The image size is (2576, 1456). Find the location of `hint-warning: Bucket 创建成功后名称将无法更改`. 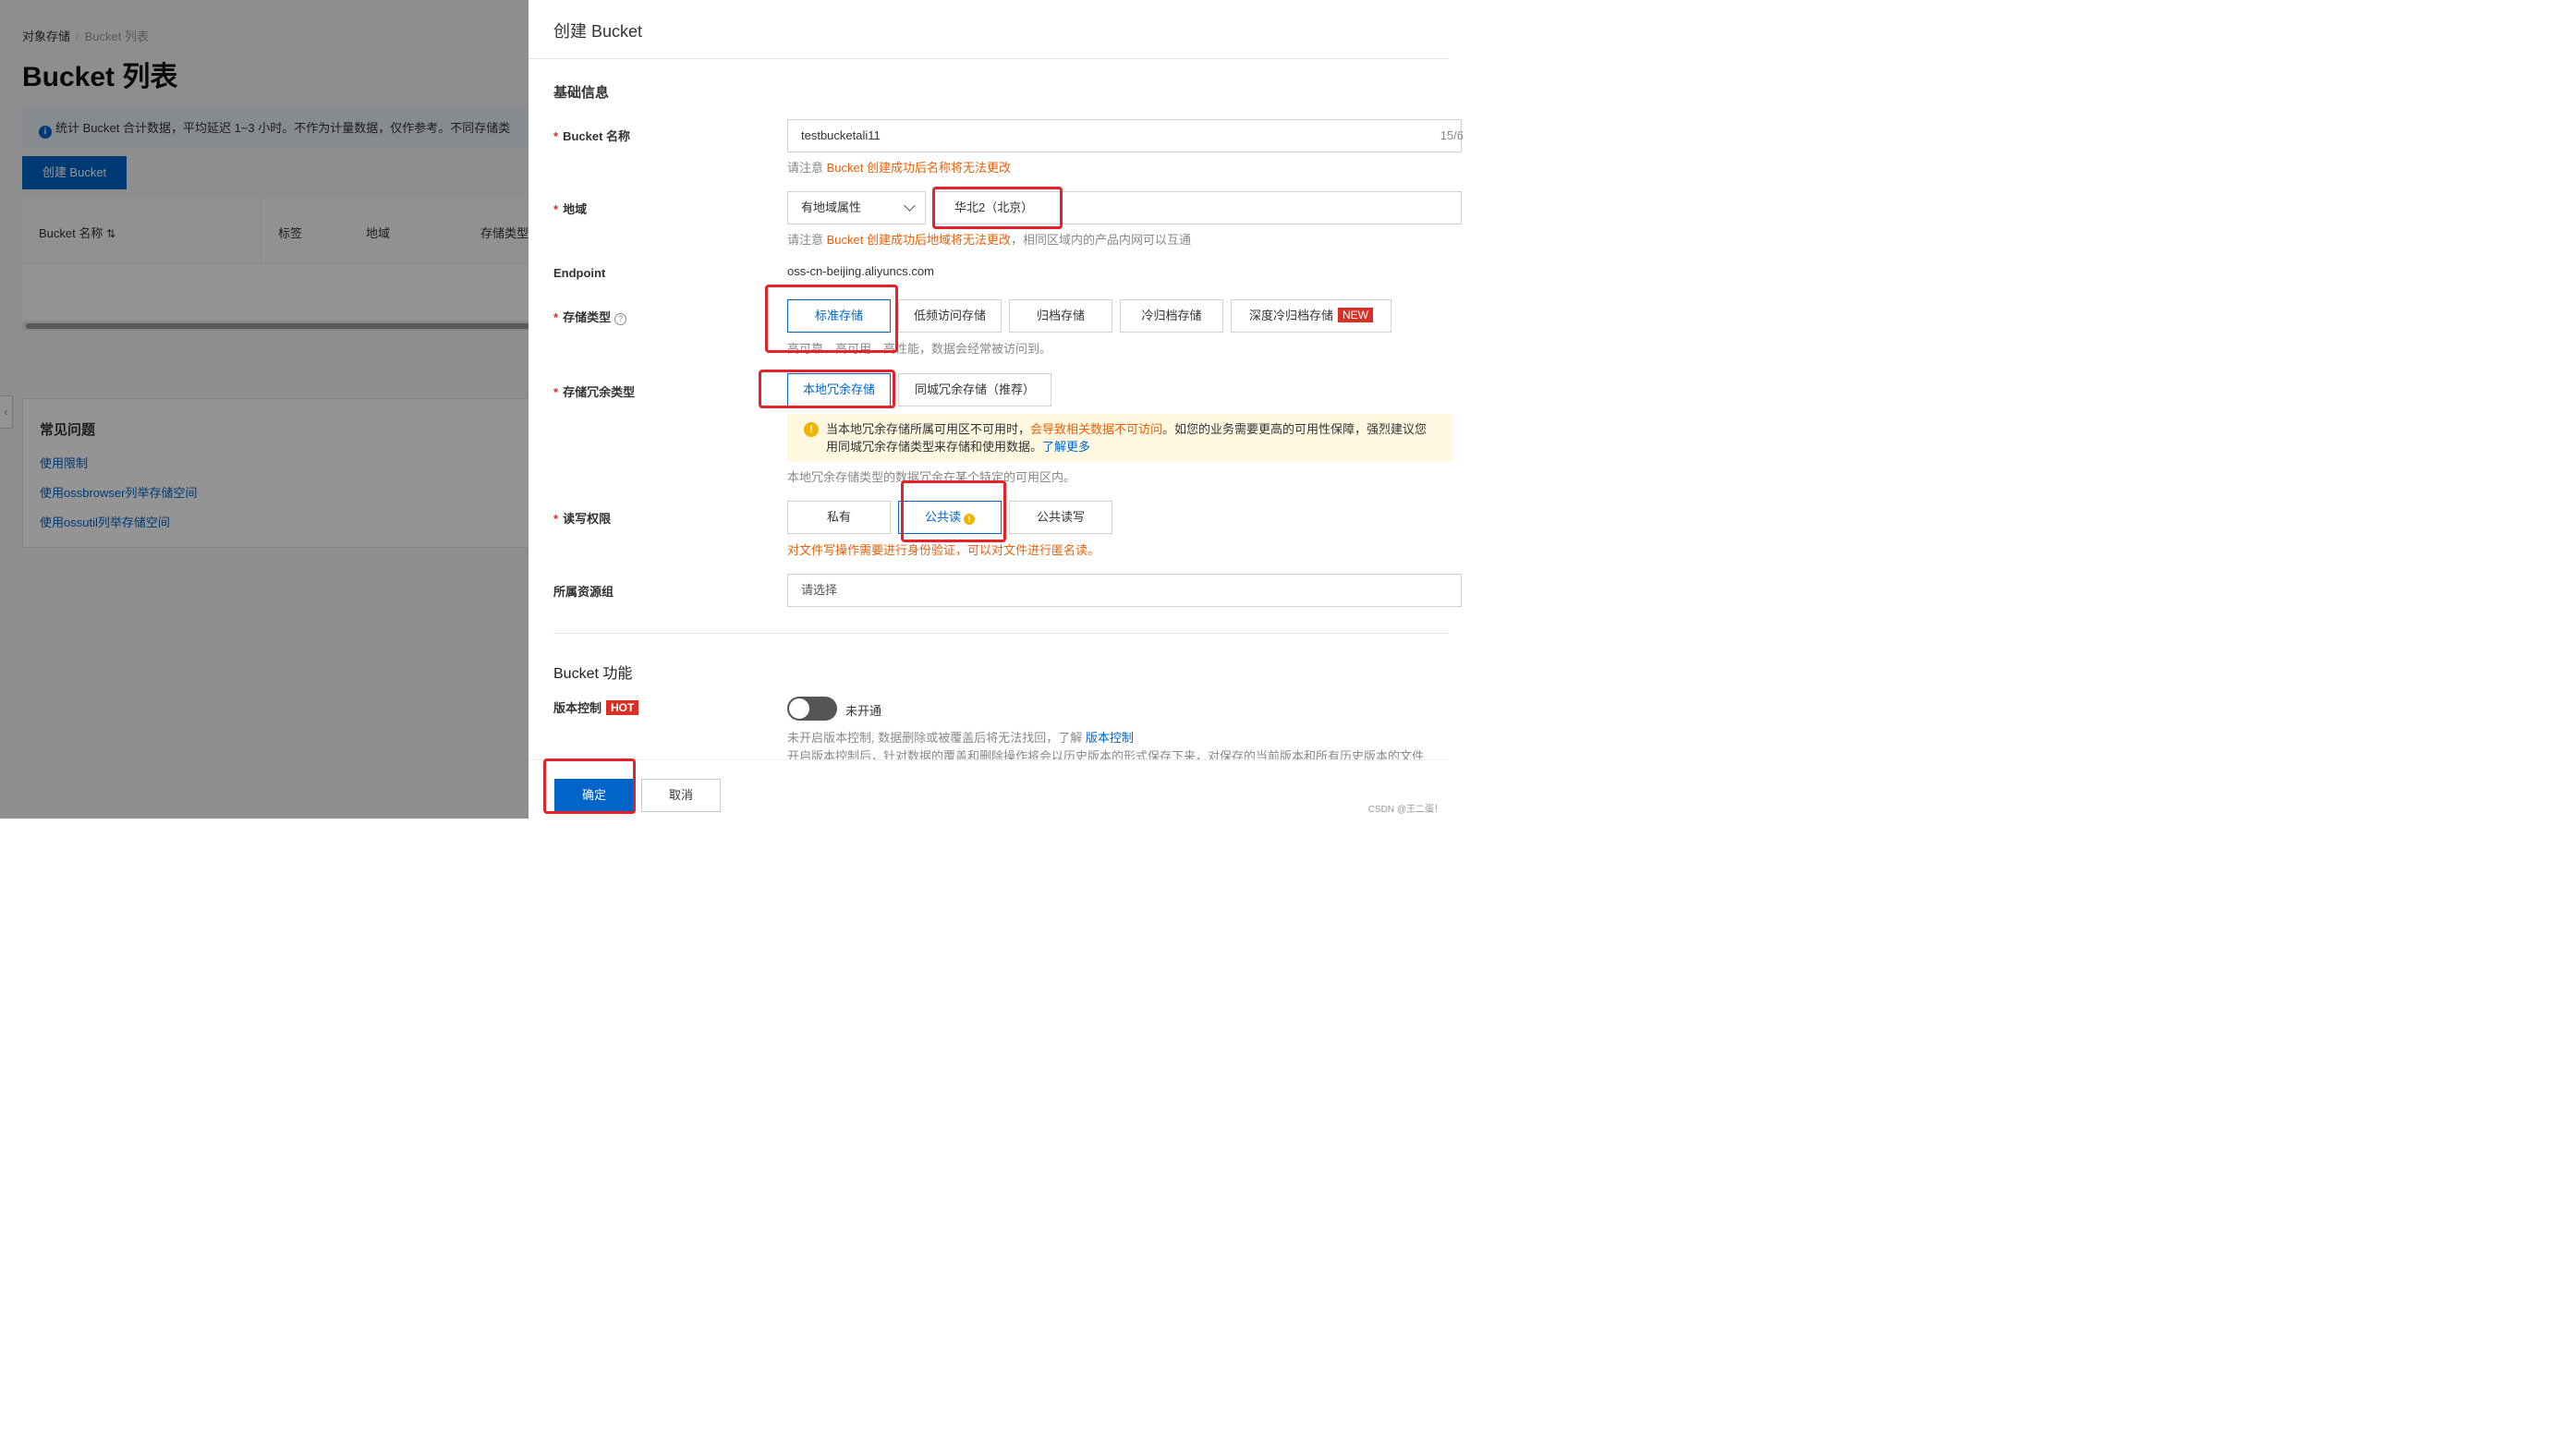

hint-warning: Bucket 创建成功后名称将无法更改 is located at coordinates (918, 168).